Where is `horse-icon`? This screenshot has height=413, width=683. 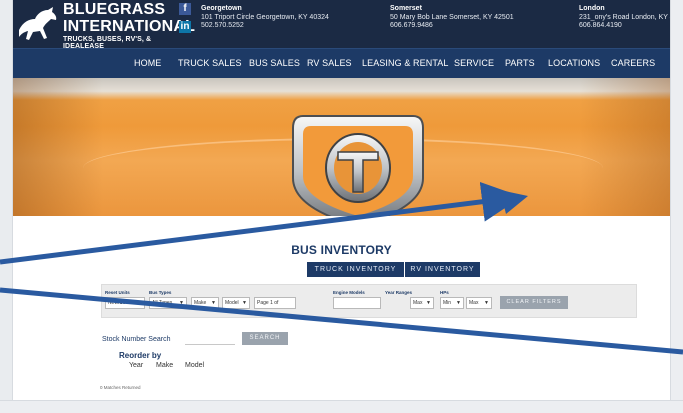
horse-icon is located at coordinates (38, 23).